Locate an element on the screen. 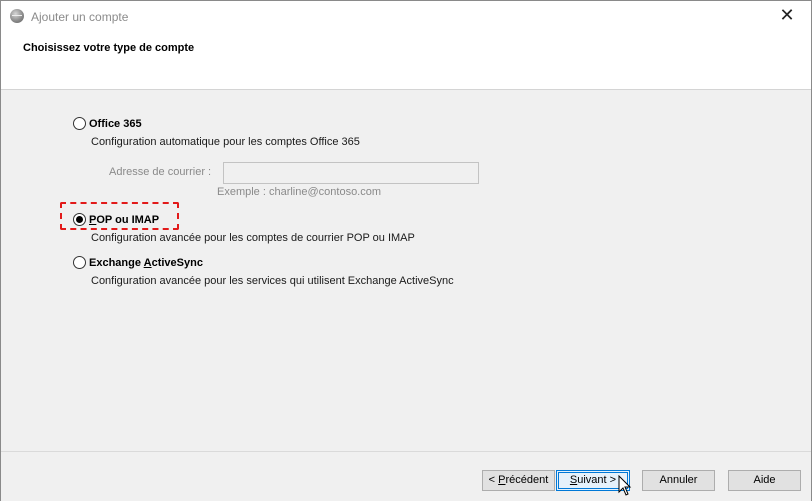  email-example: Exemple : charline@contoso.com is located at coordinates (299, 192).